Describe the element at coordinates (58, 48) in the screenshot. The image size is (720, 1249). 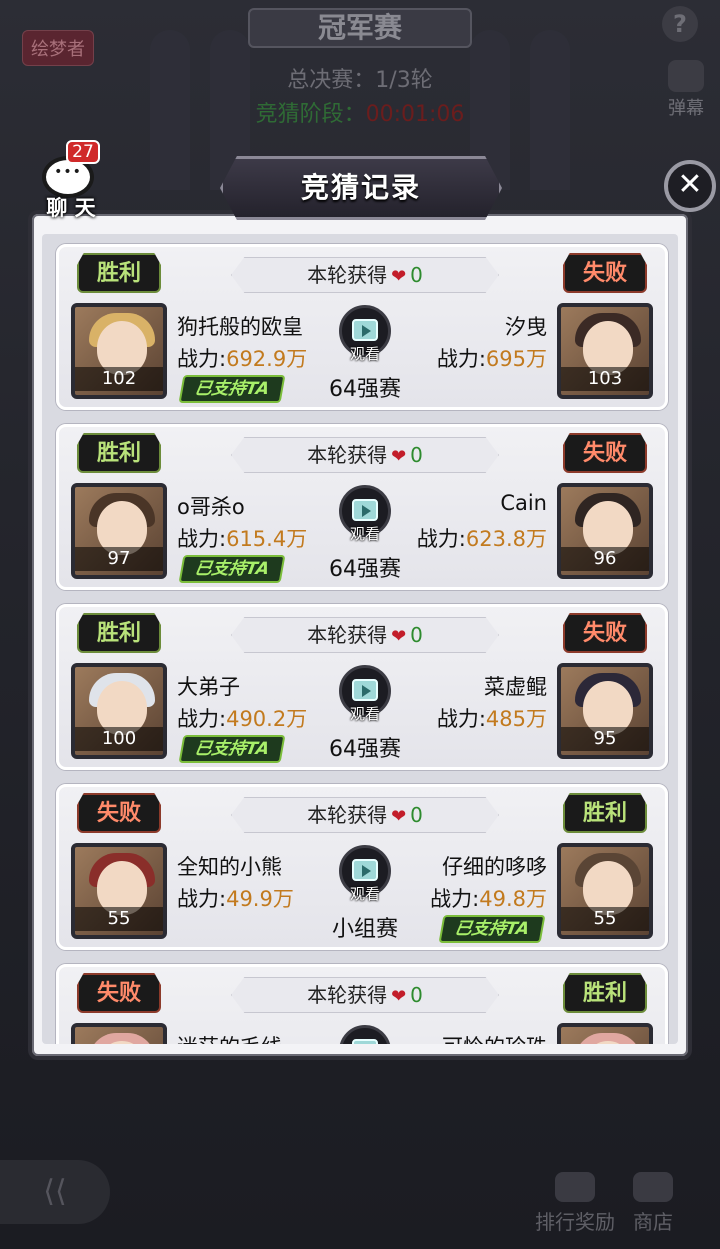
I see `background-user-tag: 绘梦者` at that location.